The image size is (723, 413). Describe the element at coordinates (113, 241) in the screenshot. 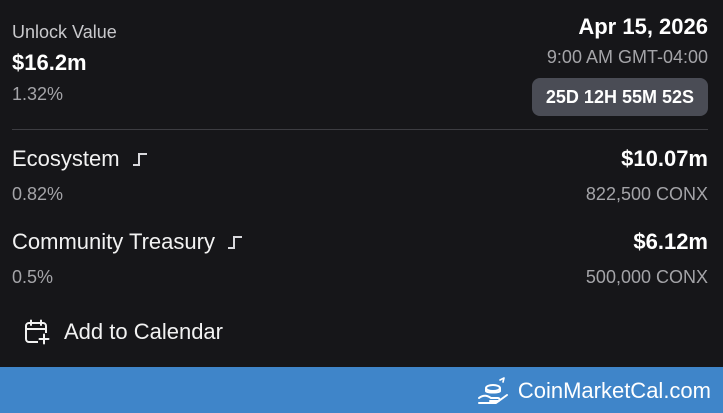

I see `allocation-name: Community Treasury` at that location.